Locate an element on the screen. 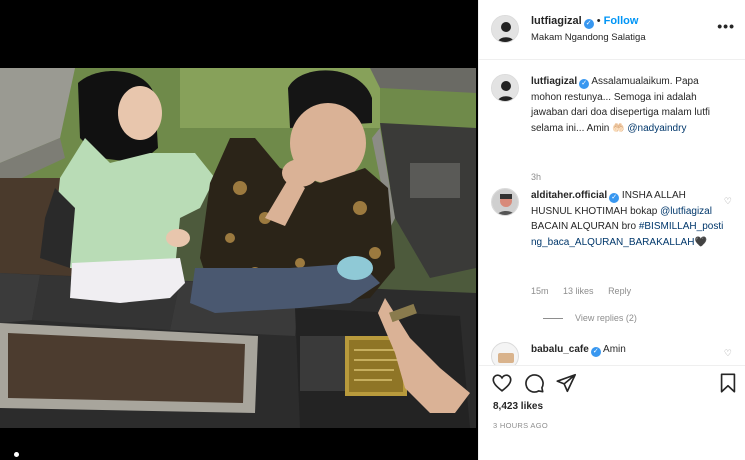 The height and width of the screenshot is (460, 745). likes-count: 8,423 likes is located at coordinates (518, 406).